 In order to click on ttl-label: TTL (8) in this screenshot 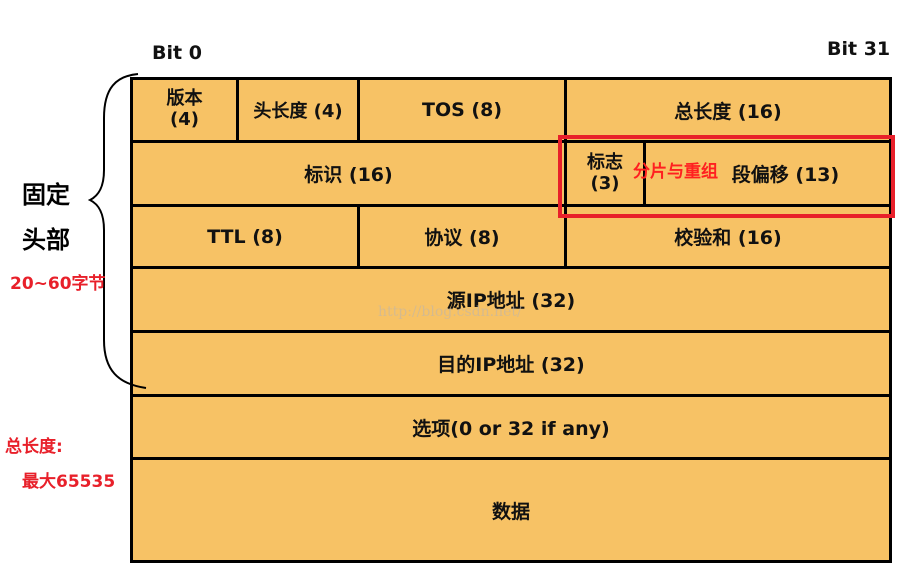, I will do `click(245, 236)`.